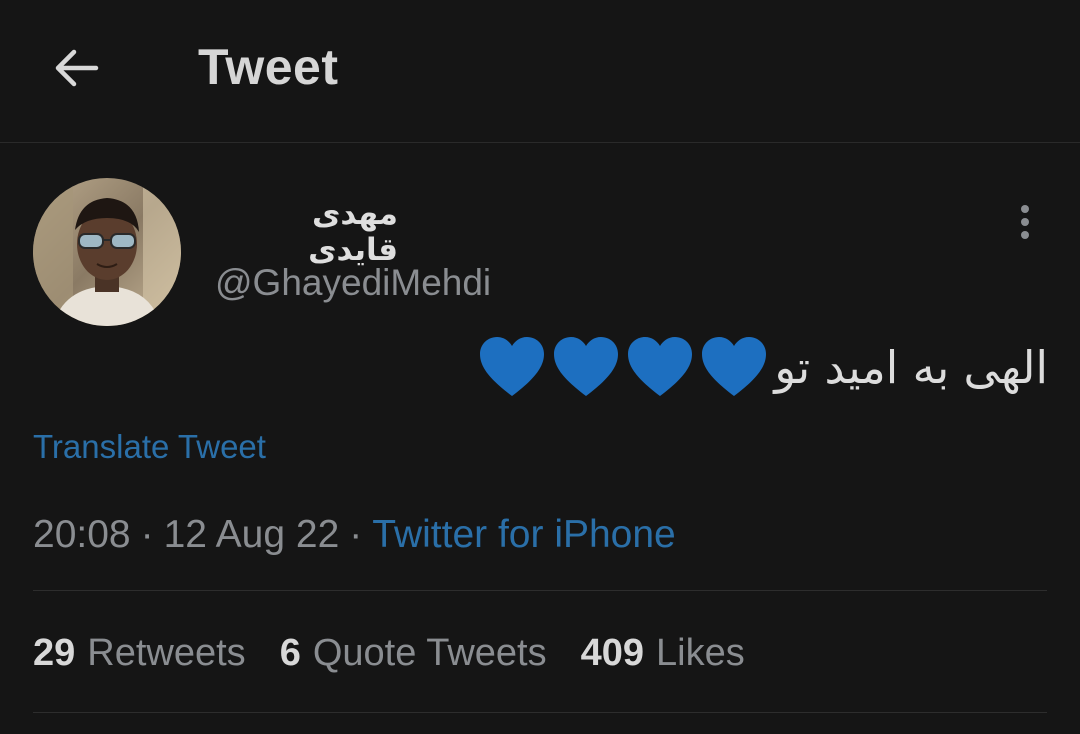 This screenshot has height=734, width=1080. I want to click on quote-tweets-stat: 6 Quote Tweets, so click(413, 653).